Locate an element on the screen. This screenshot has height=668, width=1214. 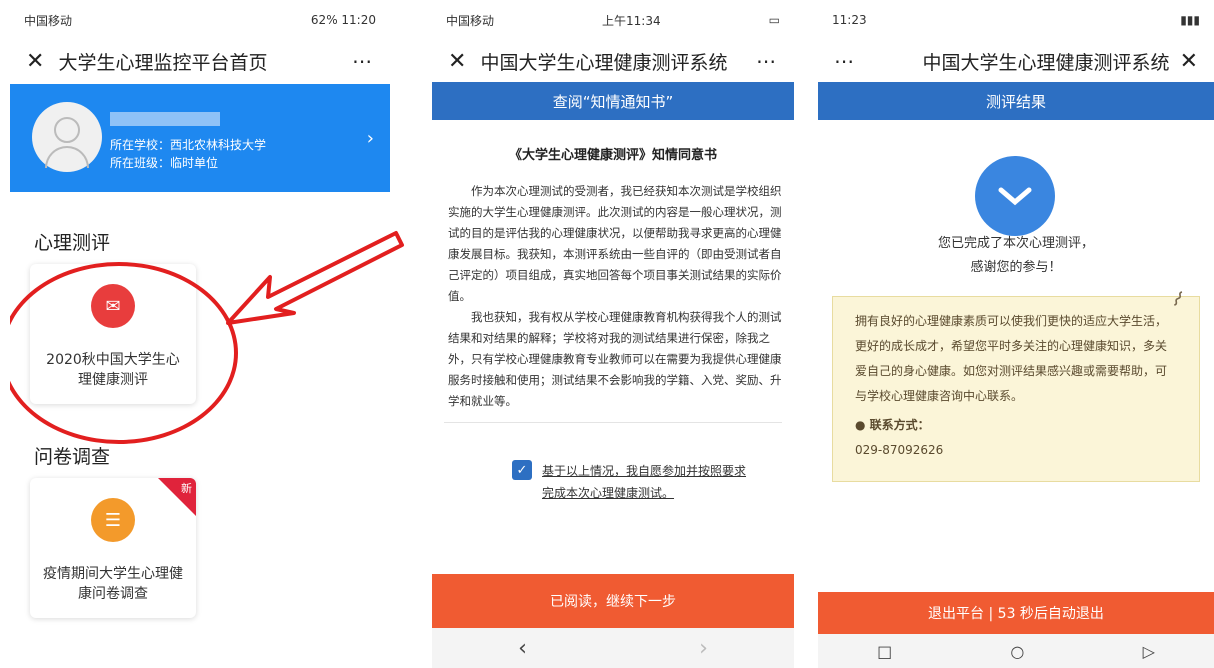
forward-arrow-icon: › is located at coordinates (703, 648).